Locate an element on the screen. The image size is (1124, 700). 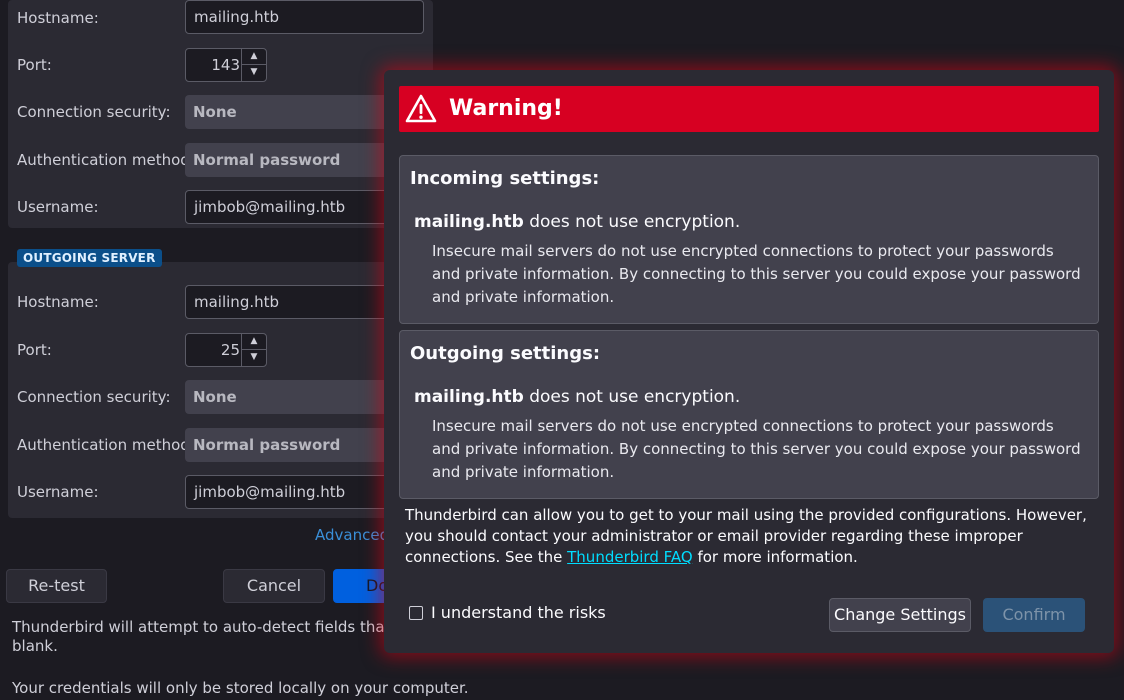
outgoing-encryption-statement: mailing.htb does not use encryption. is located at coordinates (577, 397).